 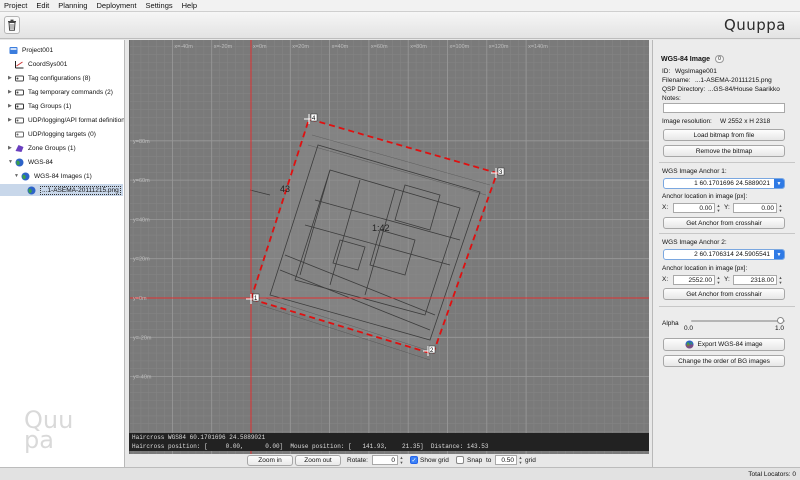 I want to click on export-wgs84-button: Export WGS-84 image, so click(x=724, y=344).